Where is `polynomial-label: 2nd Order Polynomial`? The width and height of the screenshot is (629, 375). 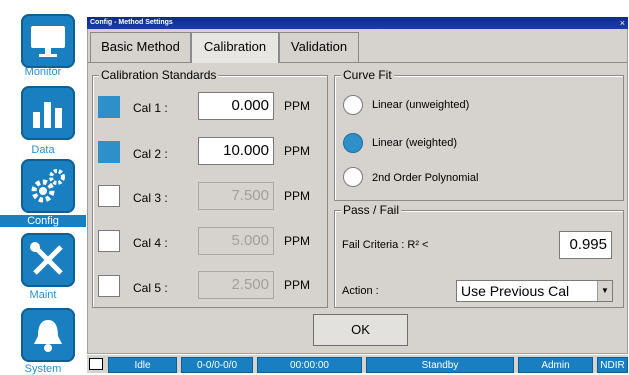 polynomial-label: 2nd Order Polynomial is located at coordinates (425, 178).